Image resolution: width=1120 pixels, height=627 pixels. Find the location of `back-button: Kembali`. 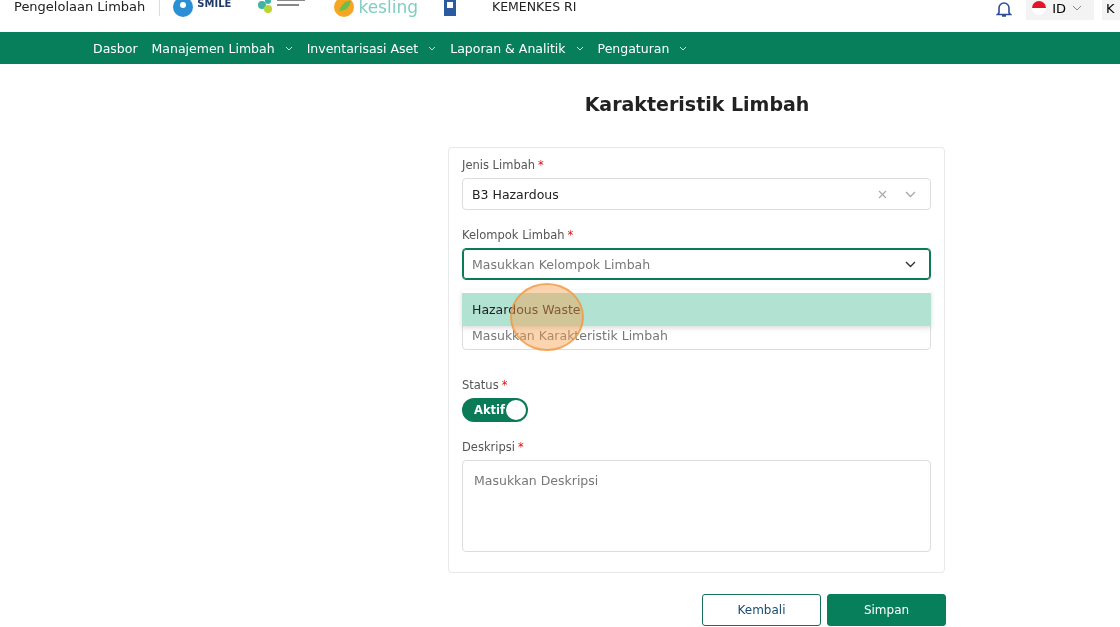

back-button: Kembali is located at coordinates (761, 610).